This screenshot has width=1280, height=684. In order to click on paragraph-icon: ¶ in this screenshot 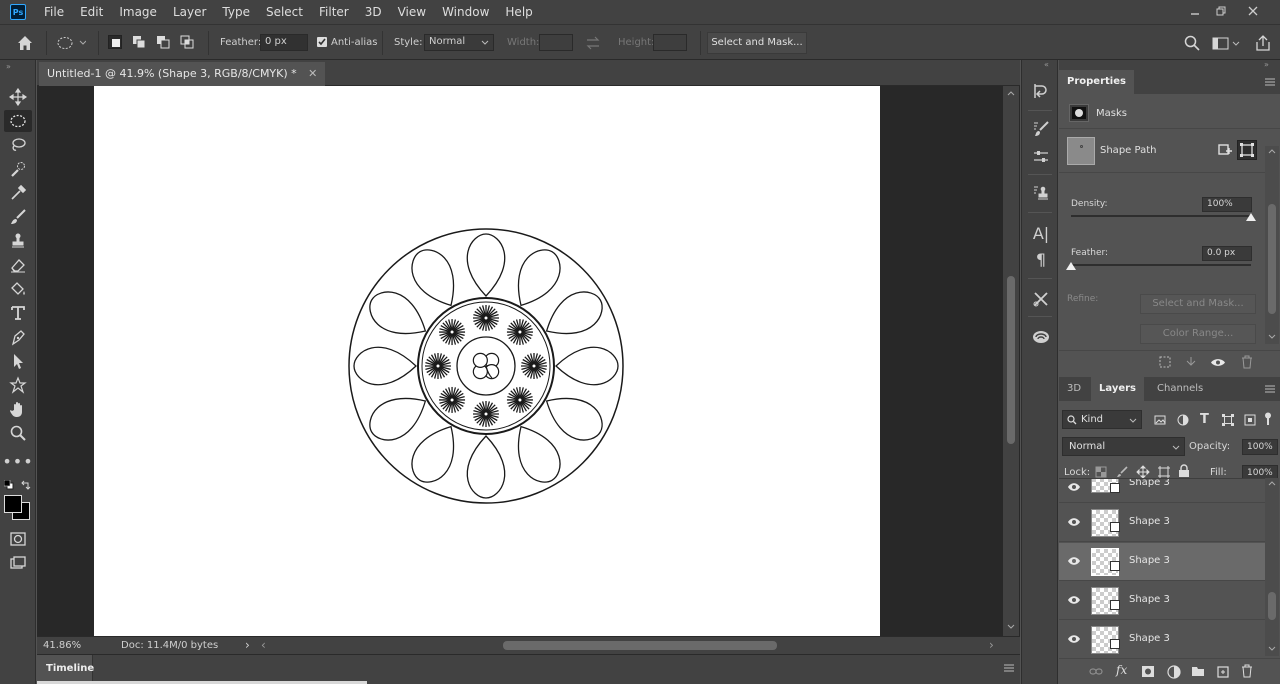, I will do `click(1041, 259)`.